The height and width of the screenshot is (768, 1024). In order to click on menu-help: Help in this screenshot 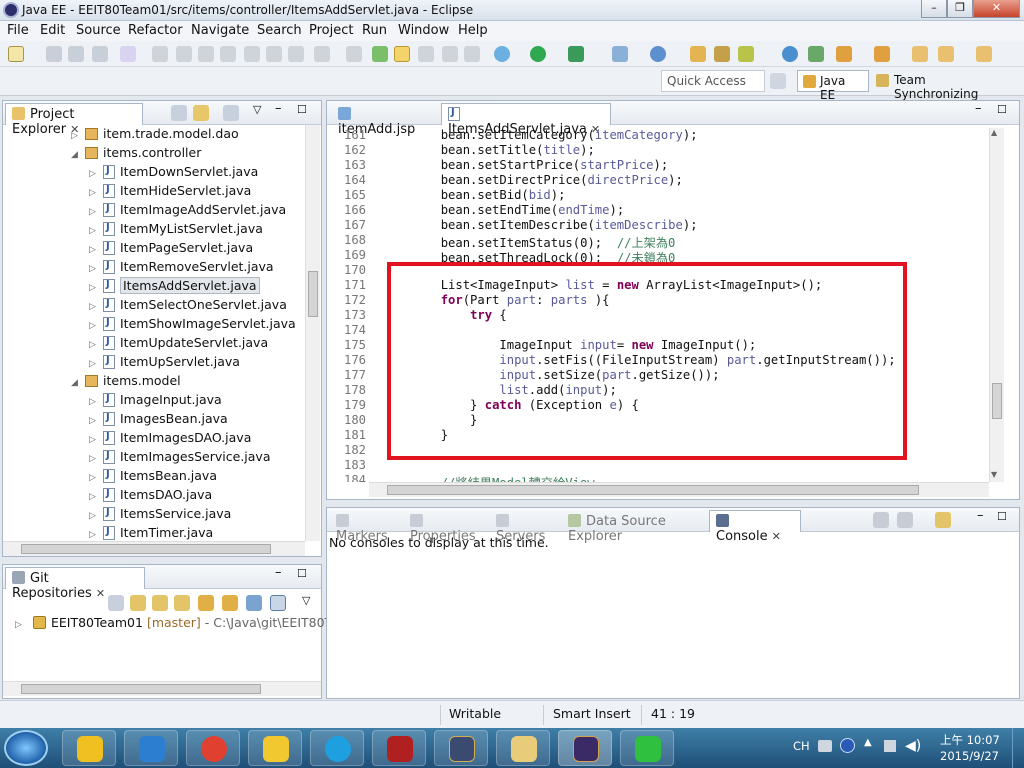, I will do `click(473, 30)`.